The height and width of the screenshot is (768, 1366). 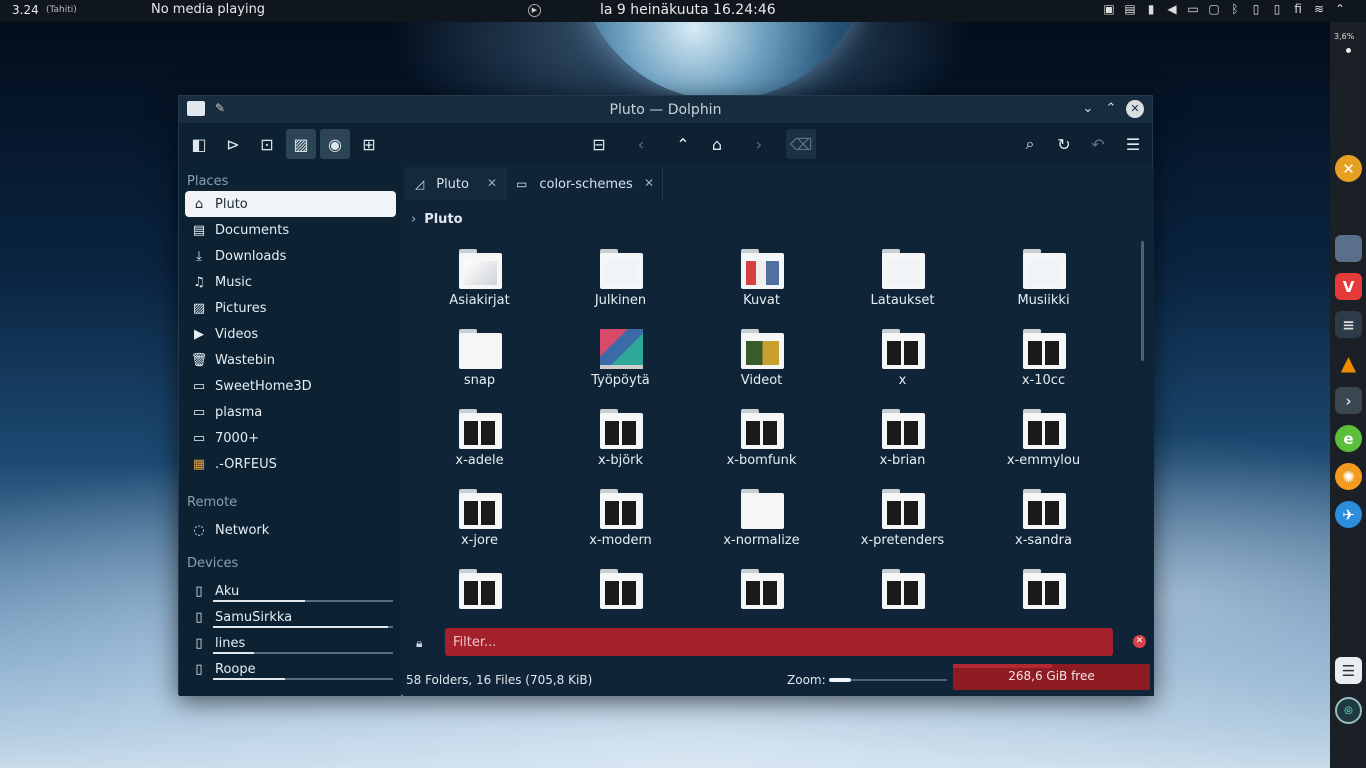 What do you see at coordinates (534, 10) in the screenshot?
I see `media-play-icon: ▶` at bounding box center [534, 10].